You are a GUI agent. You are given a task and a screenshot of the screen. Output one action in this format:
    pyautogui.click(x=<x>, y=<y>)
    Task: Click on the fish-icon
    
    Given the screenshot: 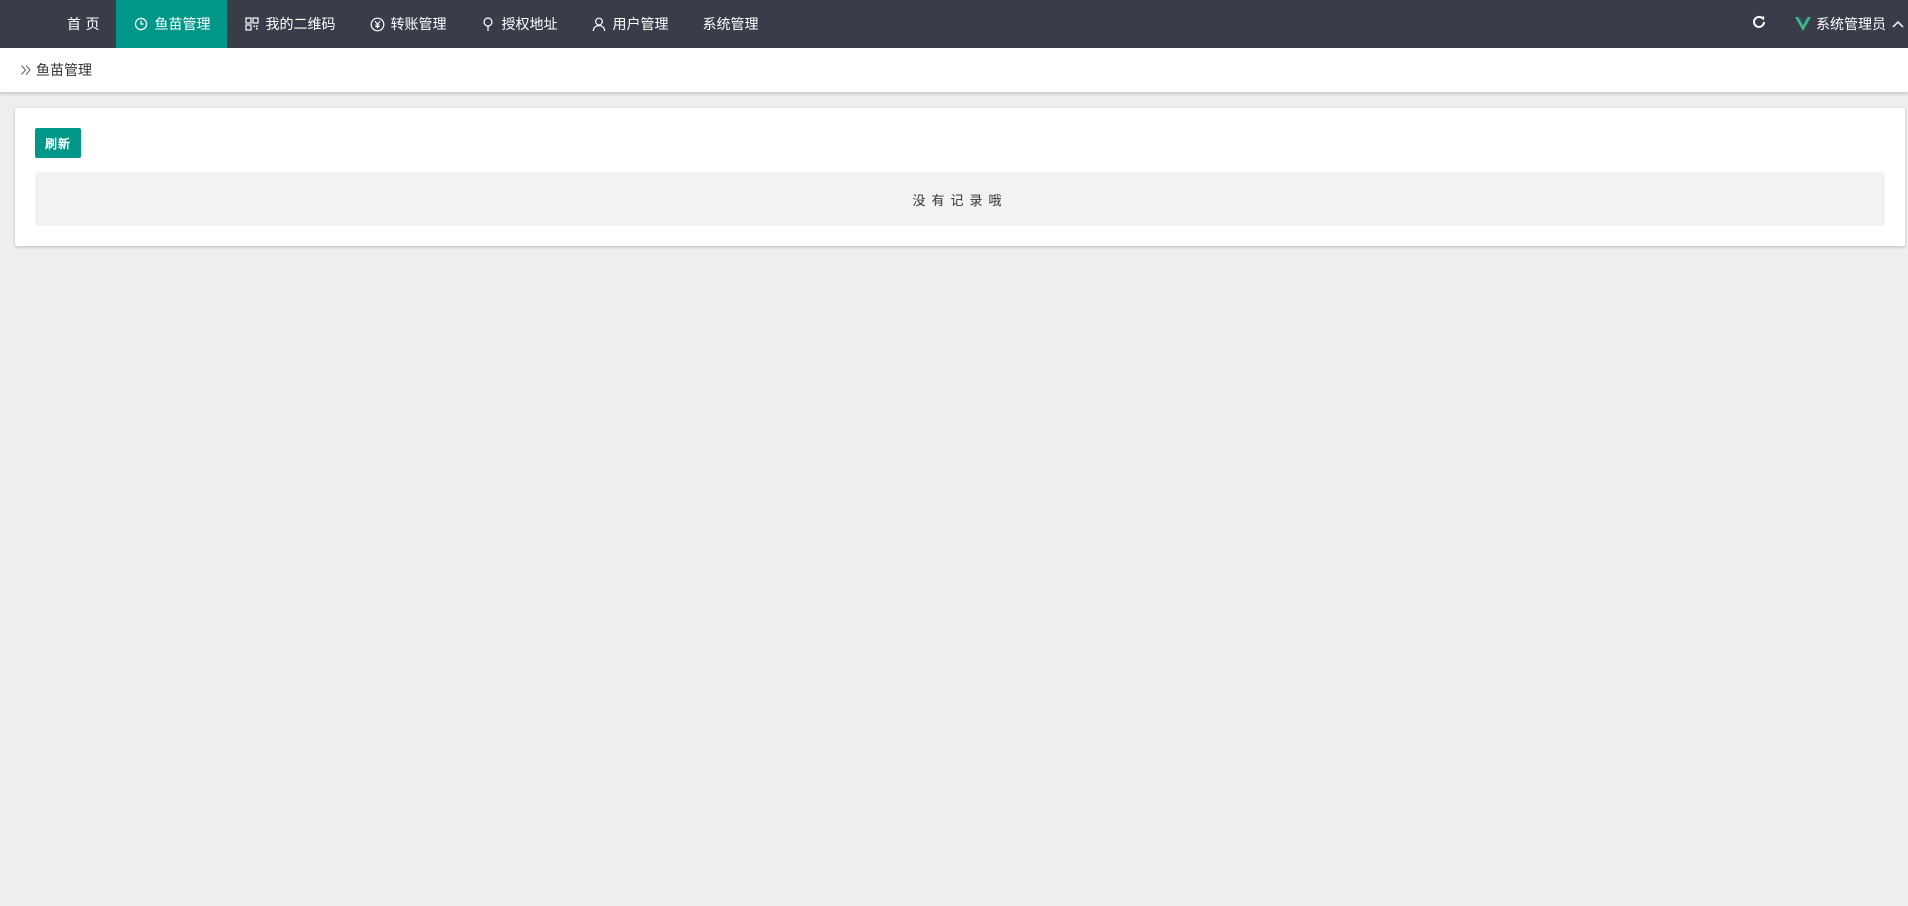 What is the action you would take?
    pyautogui.click(x=141, y=24)
    